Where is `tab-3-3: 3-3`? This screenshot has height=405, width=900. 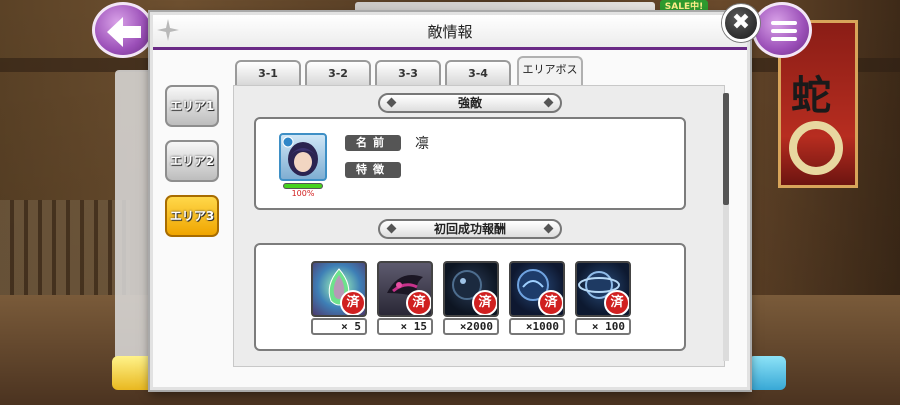 tab-3-3: 3-3 is located at coordinates (408, 73).